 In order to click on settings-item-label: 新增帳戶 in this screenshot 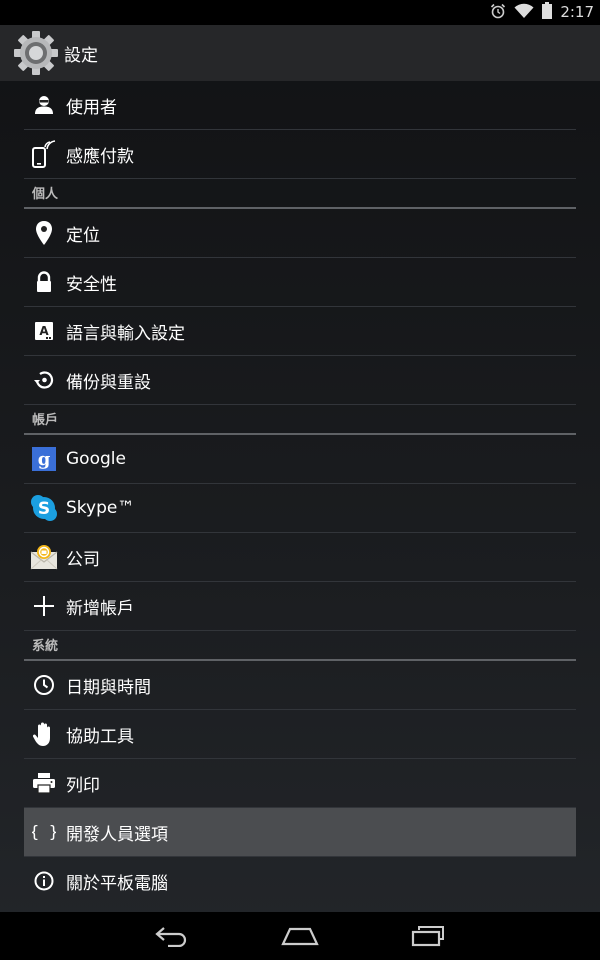, I will do `click(100, 608)`.